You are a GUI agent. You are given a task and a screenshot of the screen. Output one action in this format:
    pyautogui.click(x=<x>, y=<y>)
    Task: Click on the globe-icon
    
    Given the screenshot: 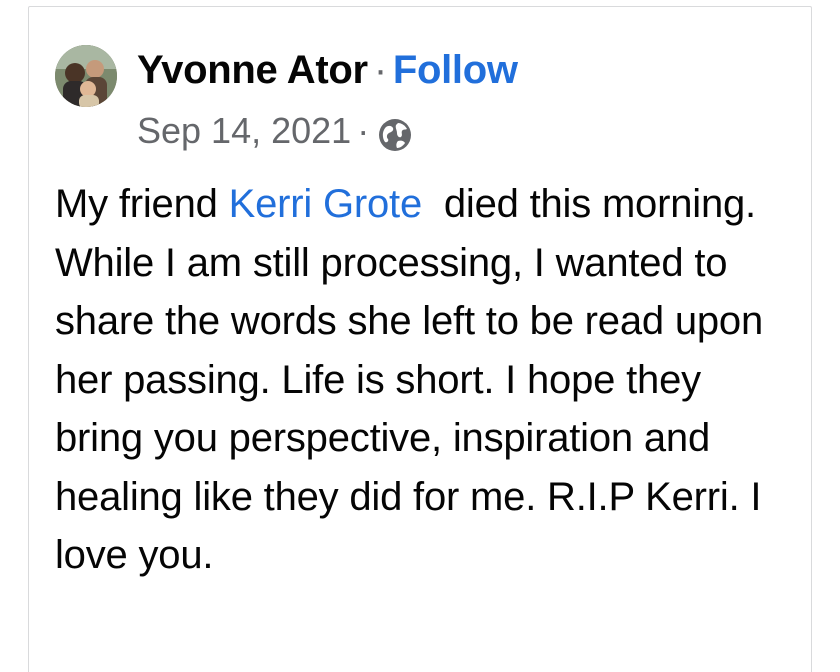 What is the action you would take?
    pyautogui.click(x=395, y=133)
    